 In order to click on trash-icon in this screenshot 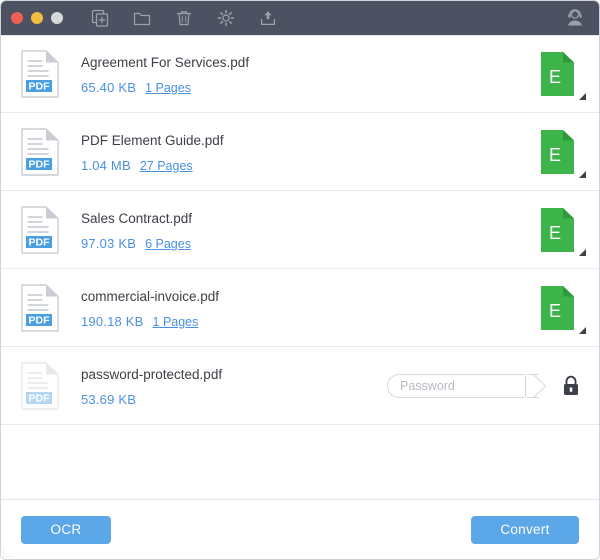, I will do `click(184, 18)`.